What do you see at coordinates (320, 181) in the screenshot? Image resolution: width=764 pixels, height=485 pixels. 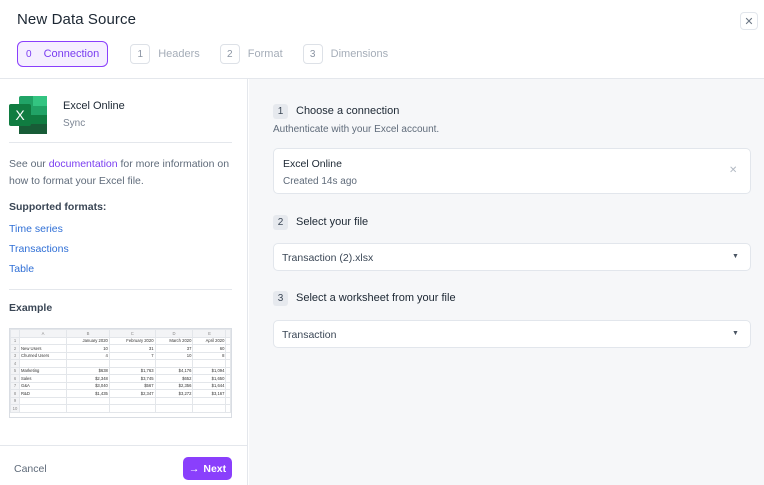 I see `connection-created: Created 14s ago` at bounding box center [320, 181].